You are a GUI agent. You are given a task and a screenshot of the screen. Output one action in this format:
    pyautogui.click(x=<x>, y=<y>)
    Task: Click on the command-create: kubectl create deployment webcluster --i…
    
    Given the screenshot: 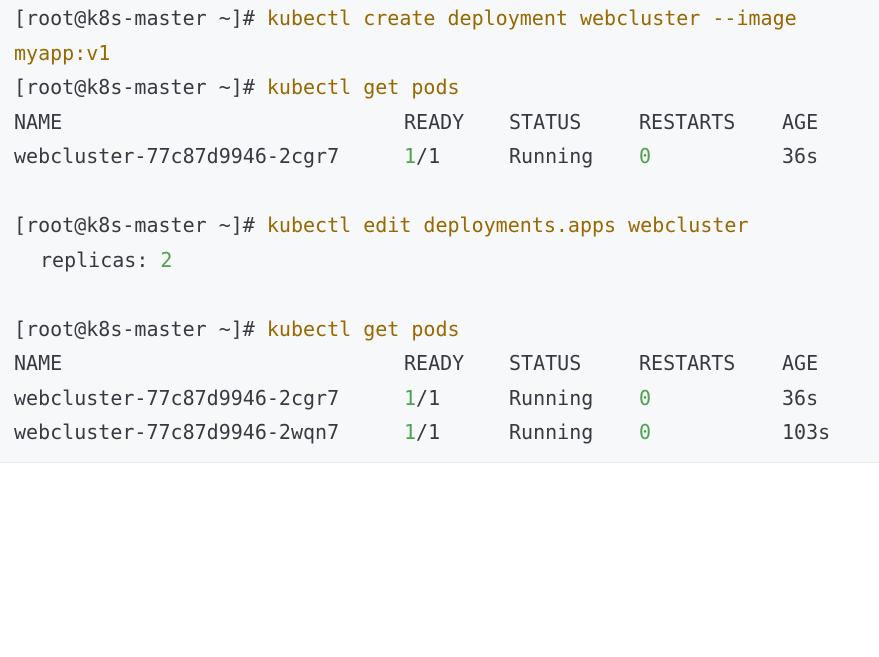 What is the action you would take?
    pyautogui.click(x=531, y=18)
    